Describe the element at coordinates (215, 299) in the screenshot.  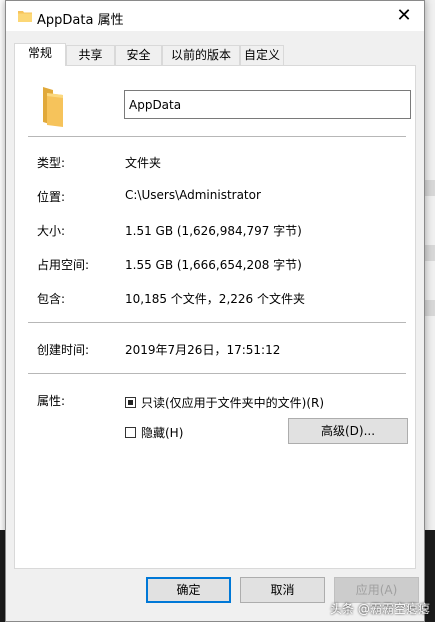
I see `contains-value: 10,185 个文件，2,226 个文件夹` at that location.